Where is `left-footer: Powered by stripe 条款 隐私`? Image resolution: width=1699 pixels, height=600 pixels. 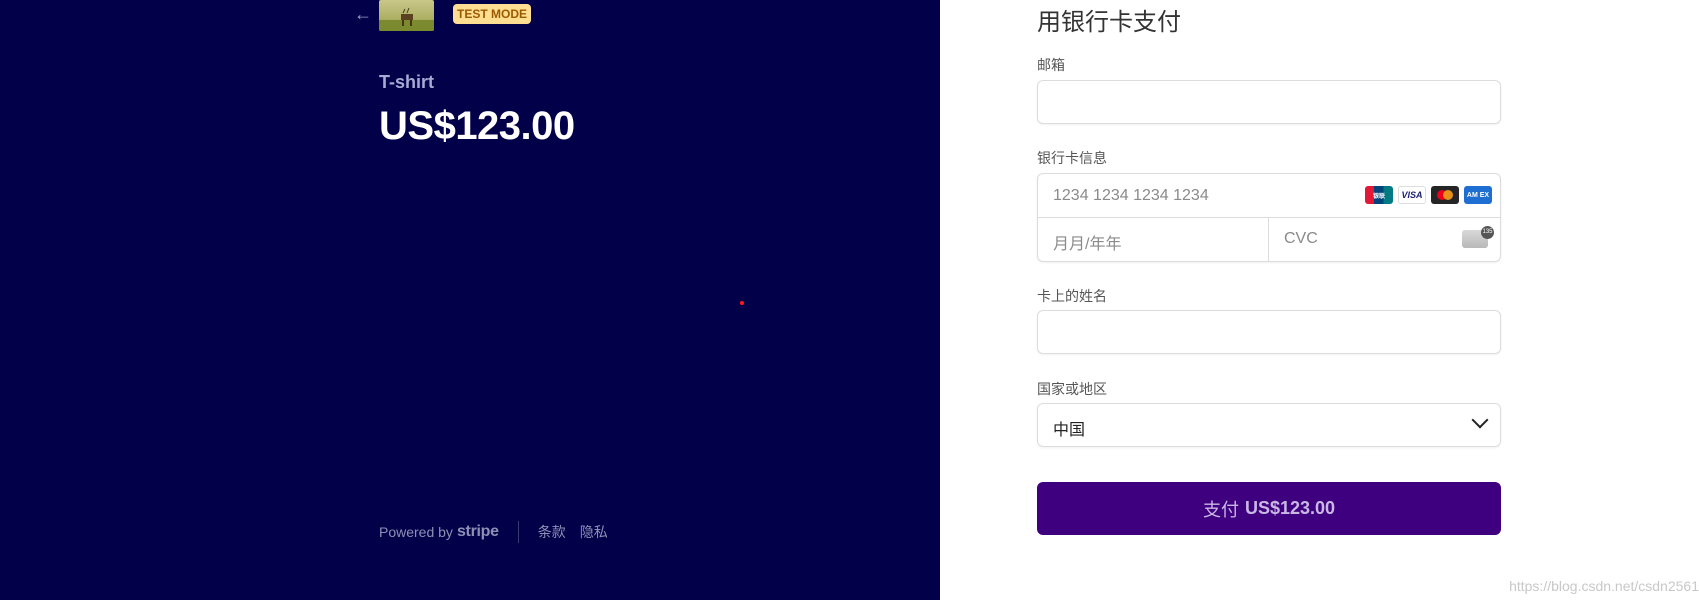 left-footer: Powered by stripe 条款 隐私 is located at coordinates (500, 532).